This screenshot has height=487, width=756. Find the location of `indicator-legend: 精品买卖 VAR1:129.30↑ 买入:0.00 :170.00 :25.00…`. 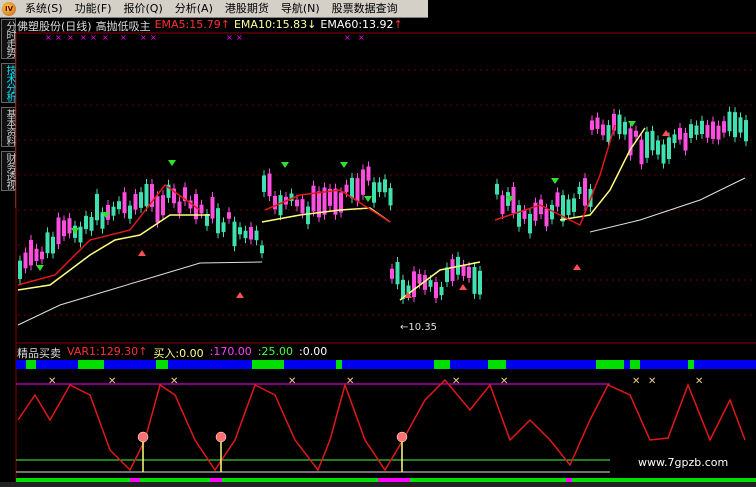

indicator-legend: 精品买卖 VAR1:129.30↑ 买入:0.00 :170.00 :25.00… is located at coordinates (172, 352).